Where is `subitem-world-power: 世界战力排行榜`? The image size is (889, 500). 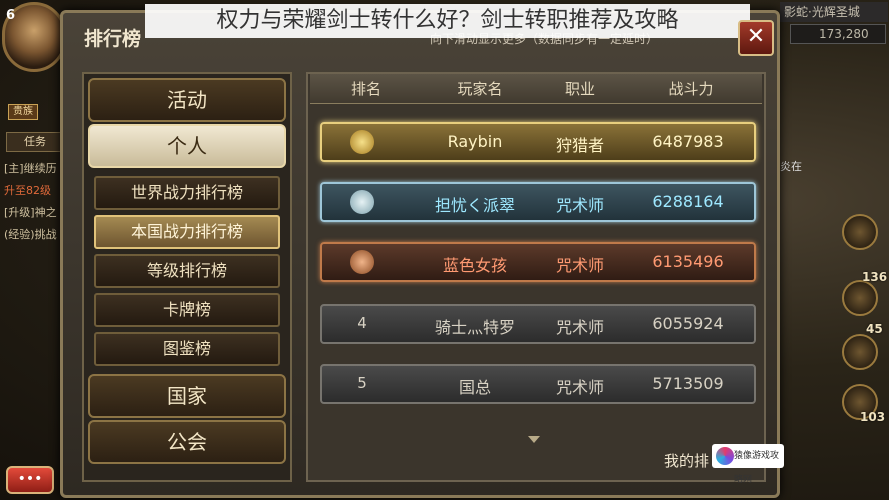 subitem-world-power: 世界战力排行榜 is located at coordinates (187, 193).